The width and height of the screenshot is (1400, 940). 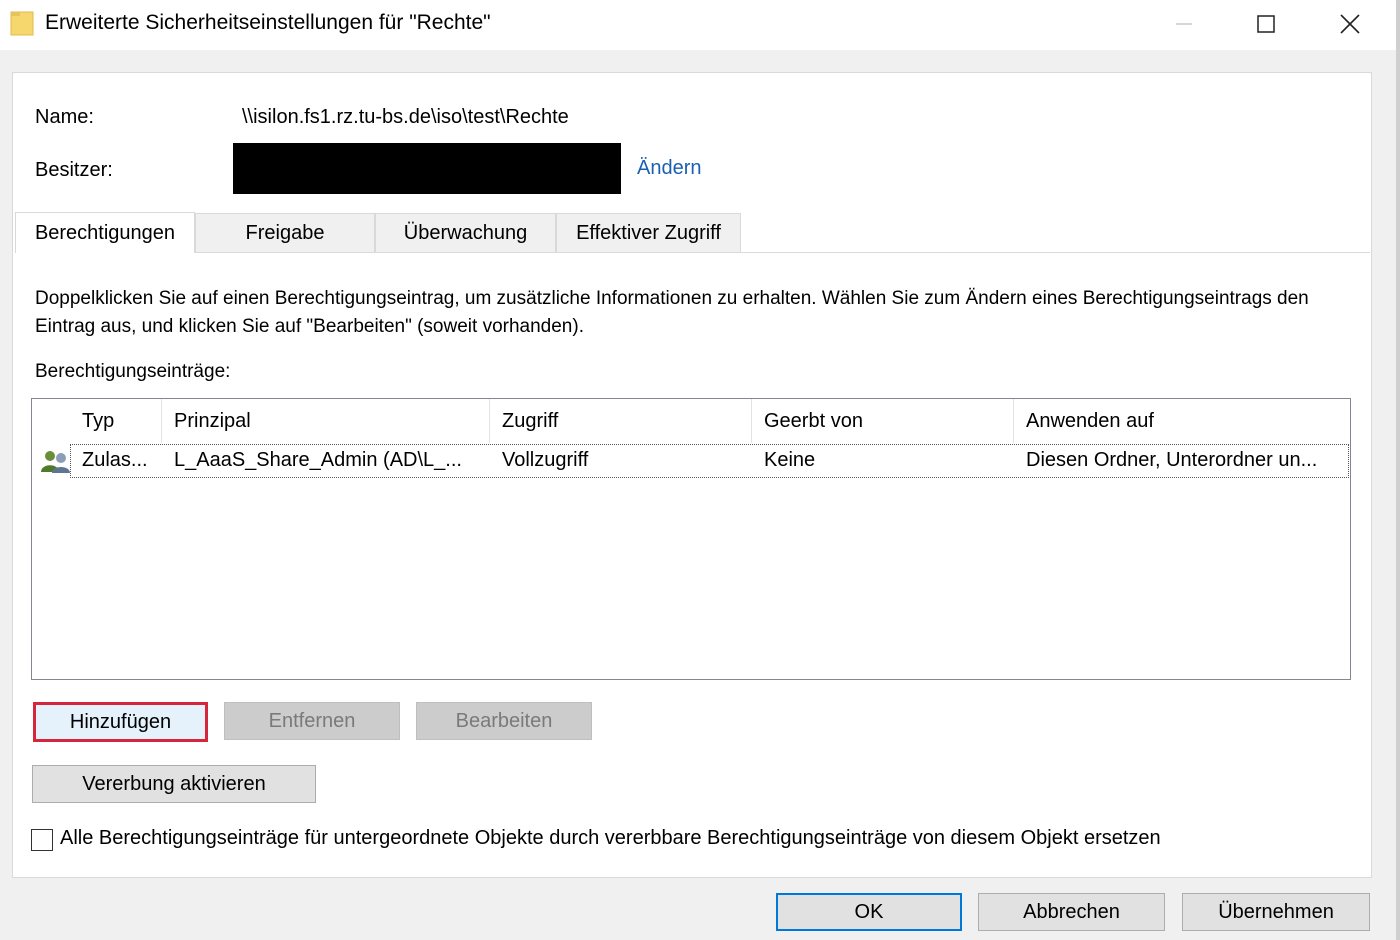 I want to click on cell-inherited-from: Keine, so click(x=790, y=460).